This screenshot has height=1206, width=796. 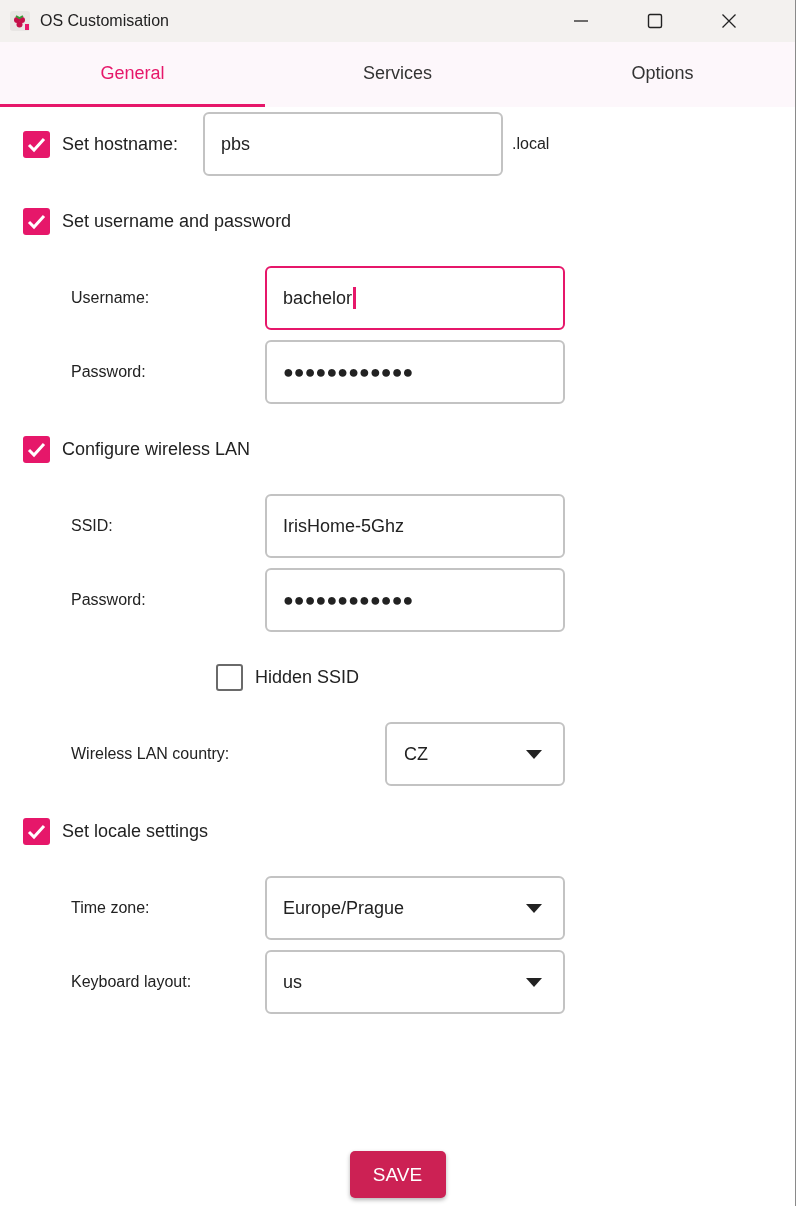 What do you see at coordinates (475, 754) in the screenshot?
I see `dropdown: CZ` at bounding box center [475, 754].